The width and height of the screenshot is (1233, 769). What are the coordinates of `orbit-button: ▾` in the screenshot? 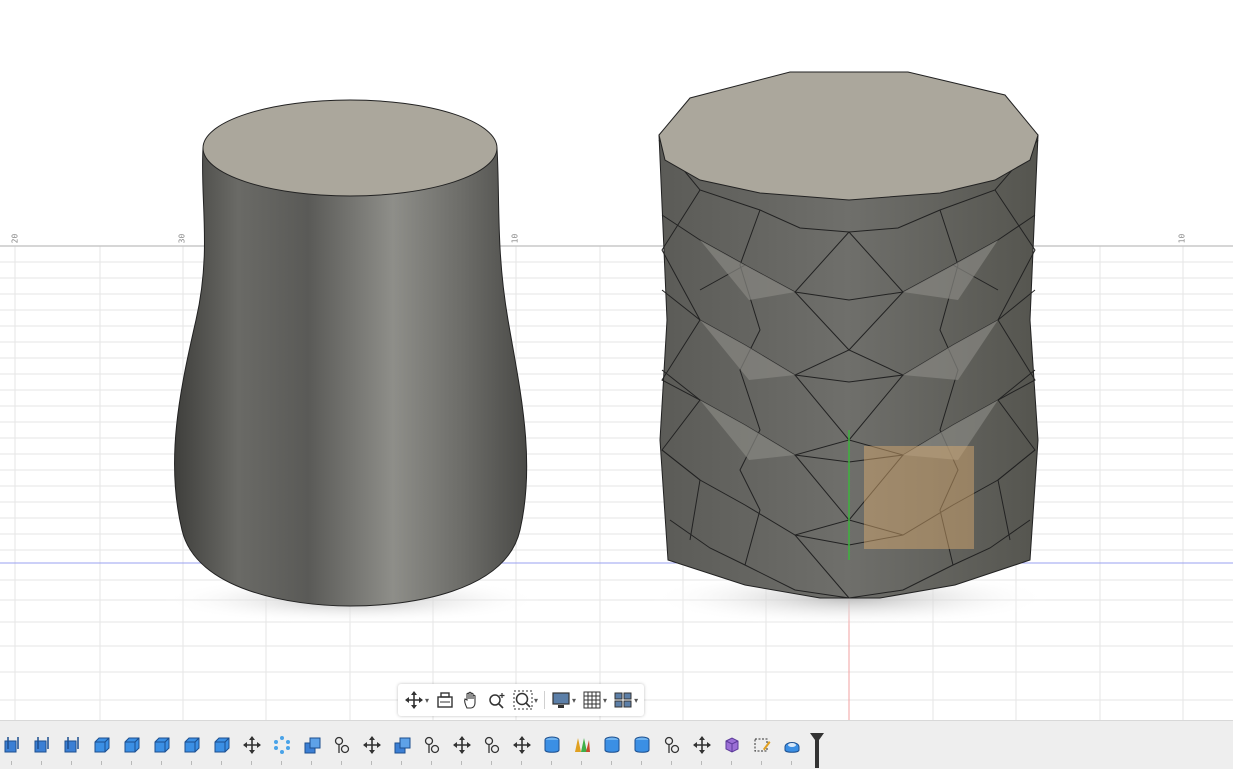 It's located at (416, 700).